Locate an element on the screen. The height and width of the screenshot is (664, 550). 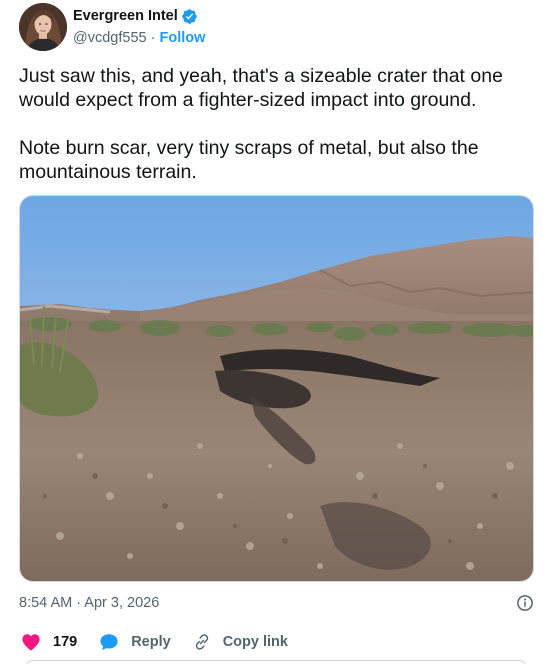
author-handle: @vcdgf555 is located at coordinates (110, 38).